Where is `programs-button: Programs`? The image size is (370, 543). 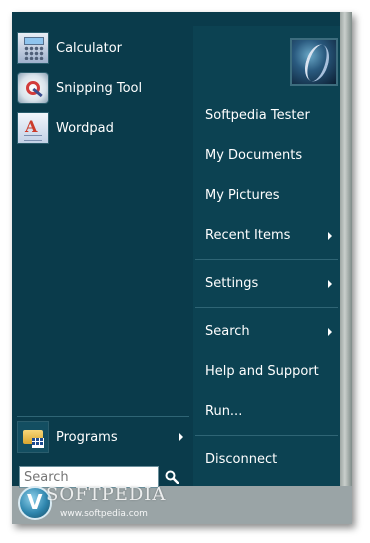
programs-button: Programs is located at coordinates (103, 437).